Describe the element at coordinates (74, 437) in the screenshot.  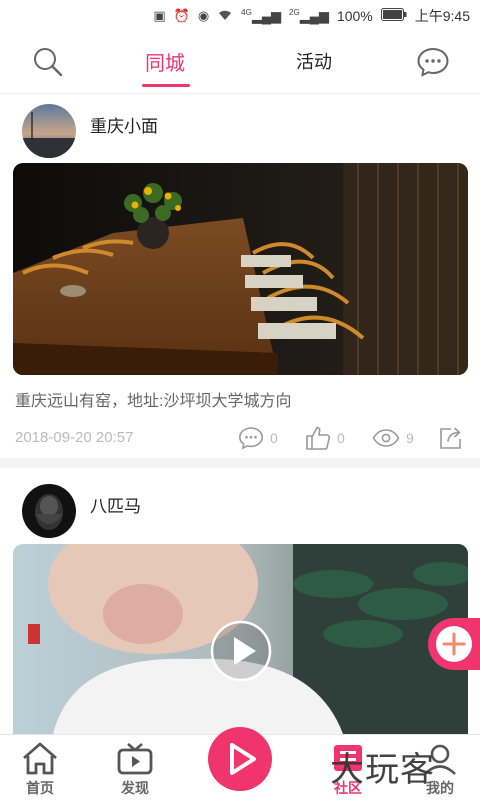
I see `post-timestamp: 2018-09-20 20:57` at that location.